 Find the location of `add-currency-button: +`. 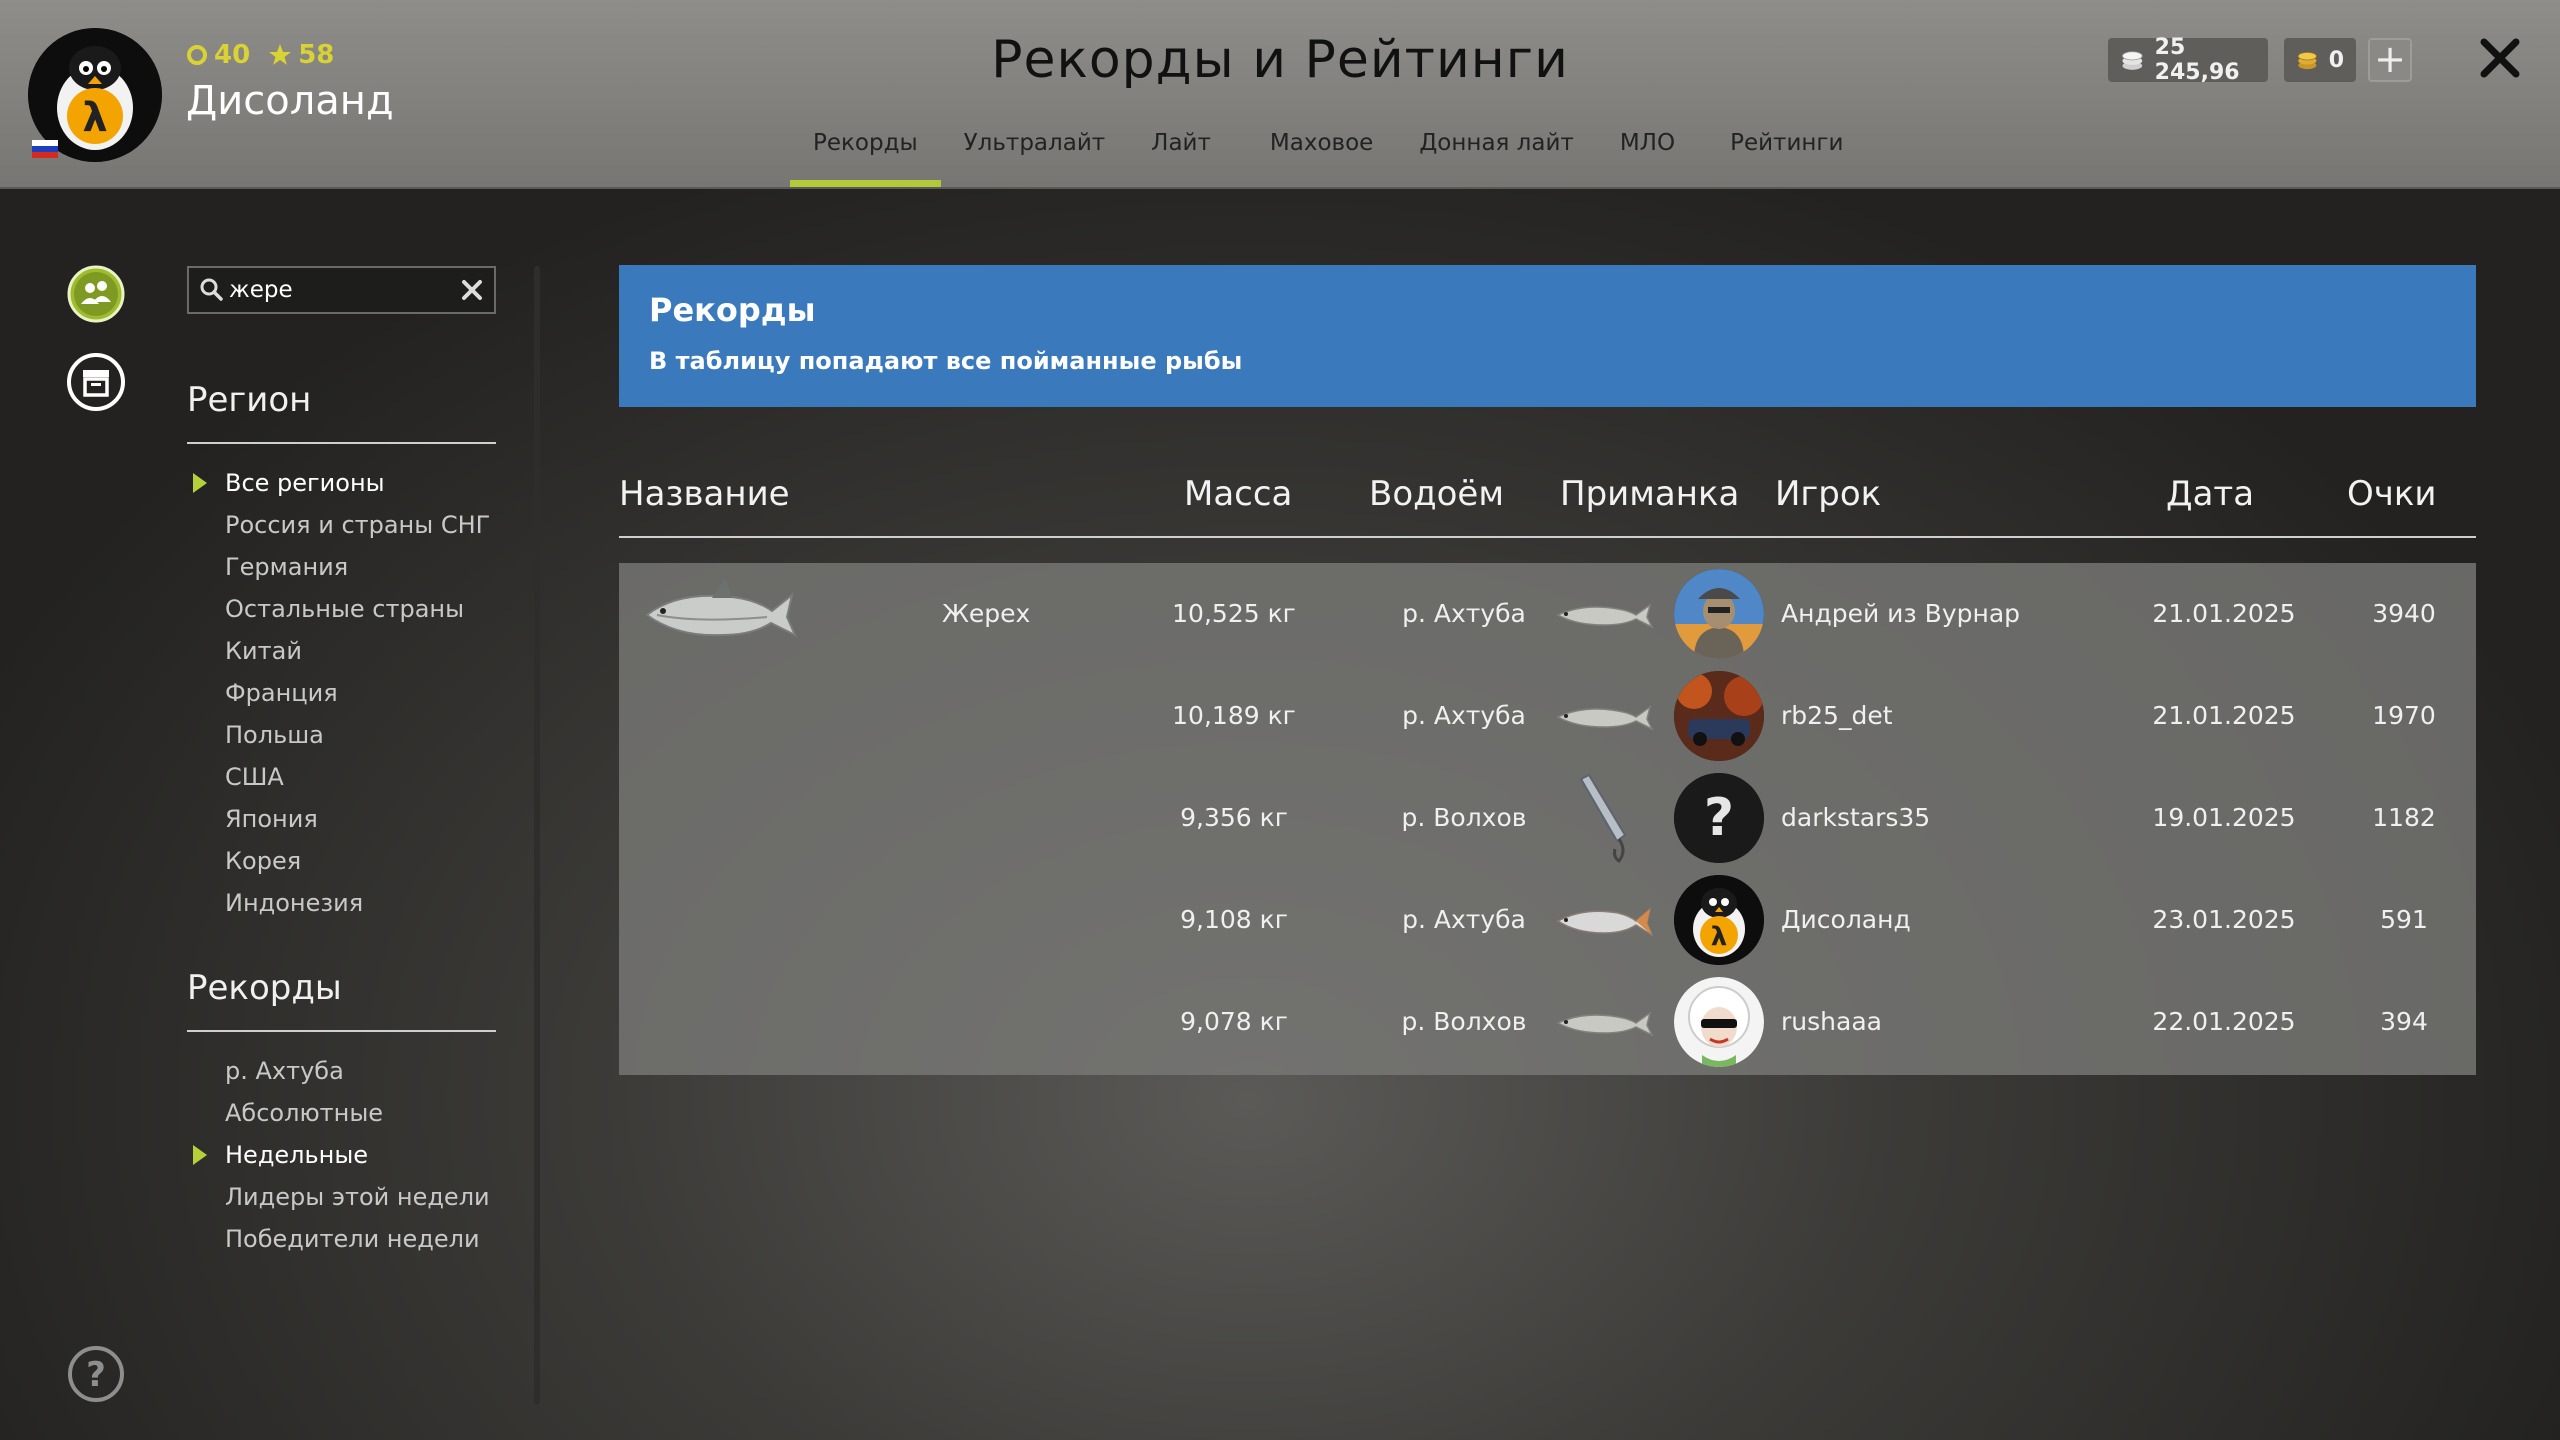

add-currency-button: + is located at coordinates (2390, 60).